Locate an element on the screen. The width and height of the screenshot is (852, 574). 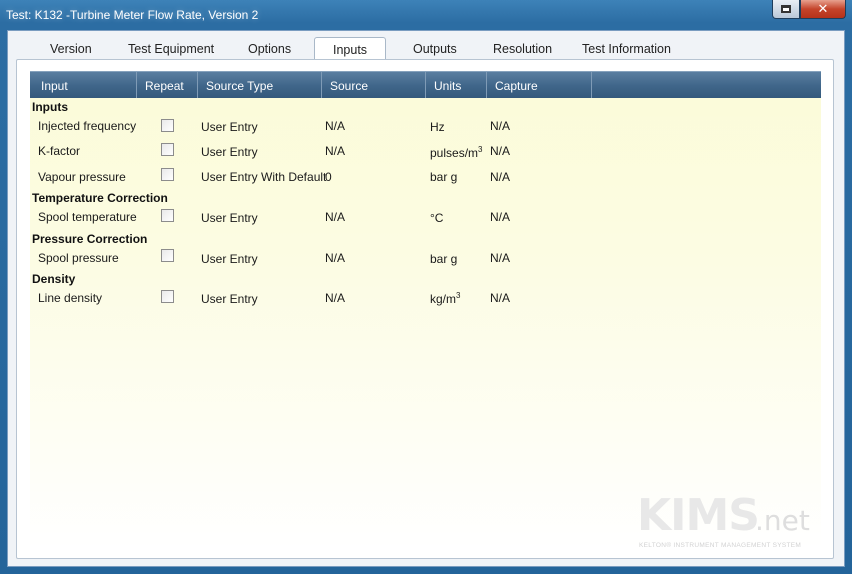
row-input: K-factor is located at coordinates (59, 151).